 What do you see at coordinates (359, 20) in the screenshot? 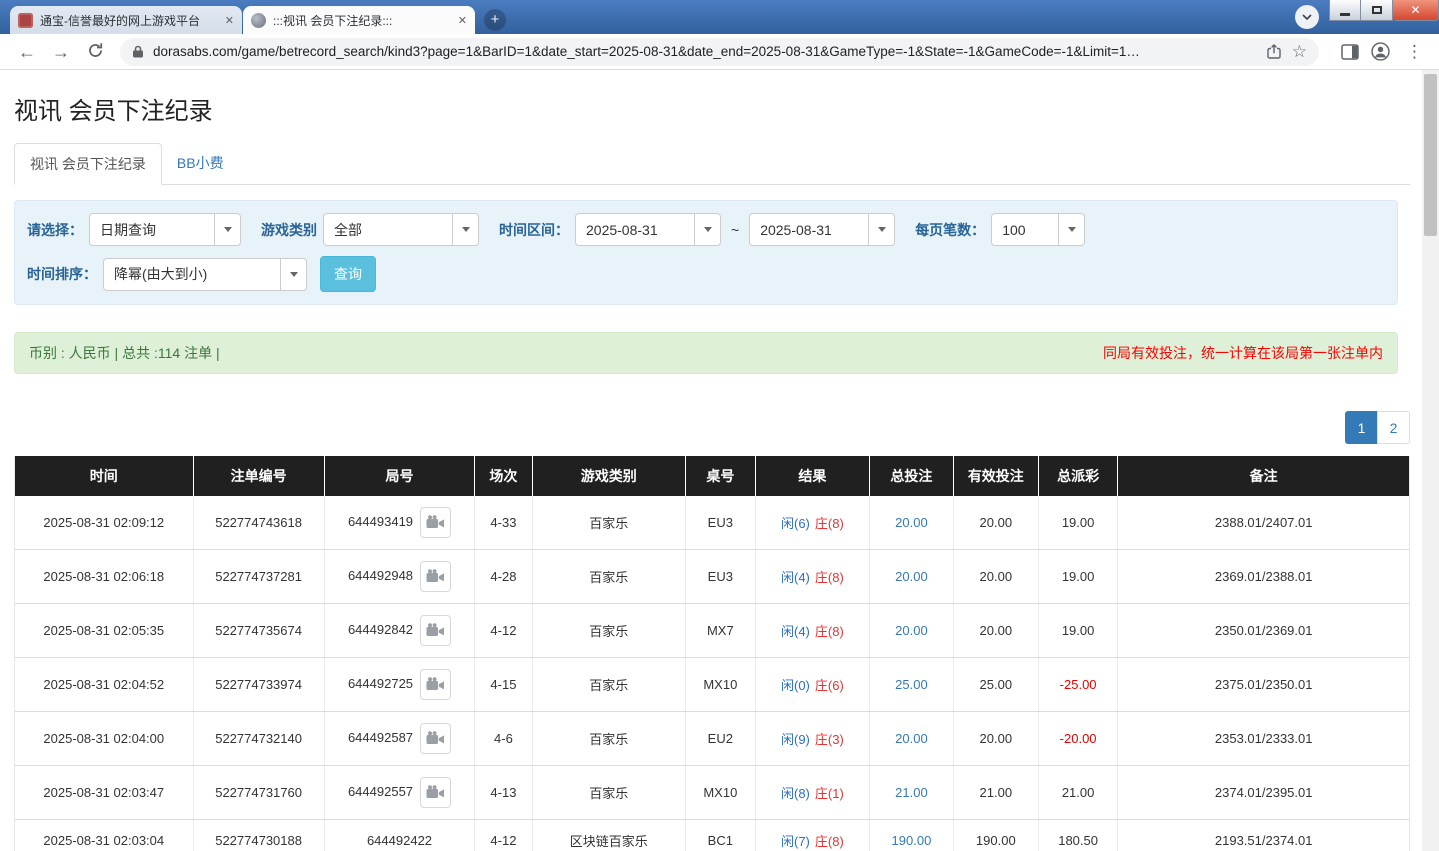
I see `browser-tab-betrecord: :::视讯 会员下注纪录::: ✕` at bounding box center [359, 20].